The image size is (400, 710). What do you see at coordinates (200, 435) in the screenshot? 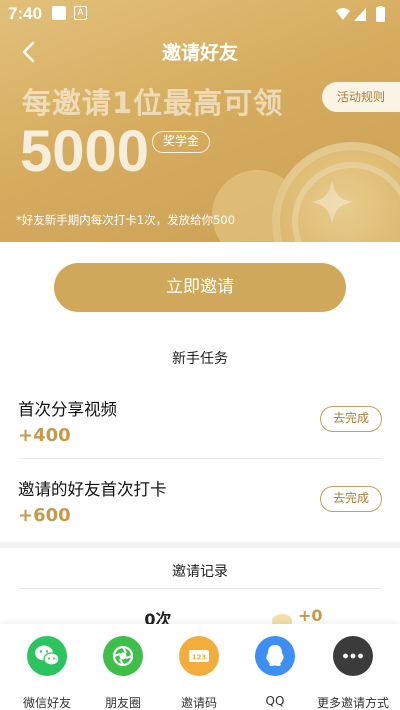
I see `task-row: 首次分享视频 +400 去完成` at bounding box center [200, 435].